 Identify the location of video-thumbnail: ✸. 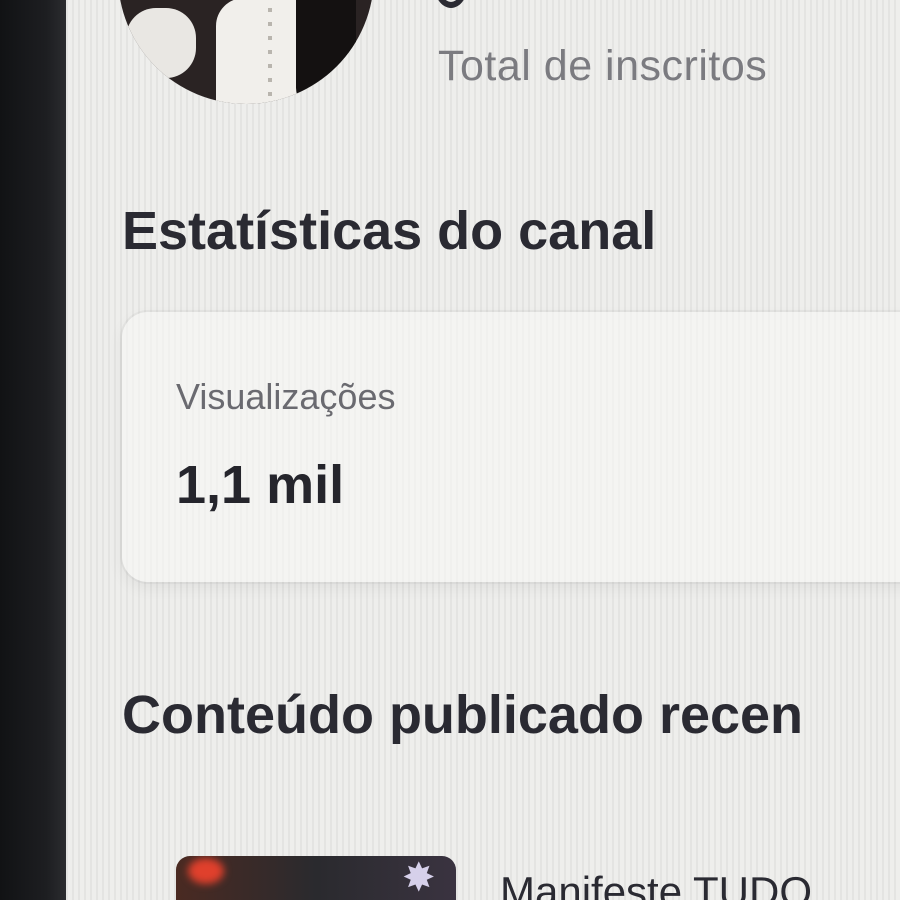
(316, 878).